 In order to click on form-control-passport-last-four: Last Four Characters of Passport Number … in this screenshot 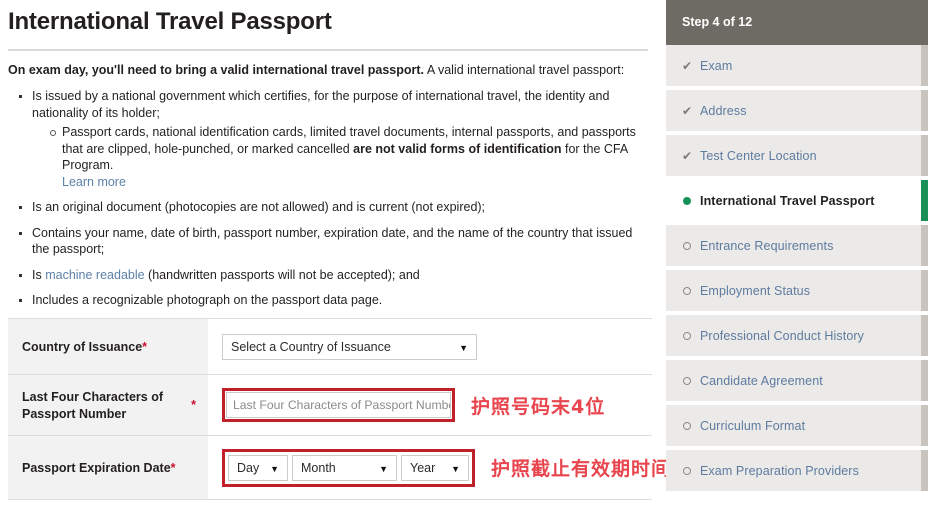, I will do `click(430, 404)`.